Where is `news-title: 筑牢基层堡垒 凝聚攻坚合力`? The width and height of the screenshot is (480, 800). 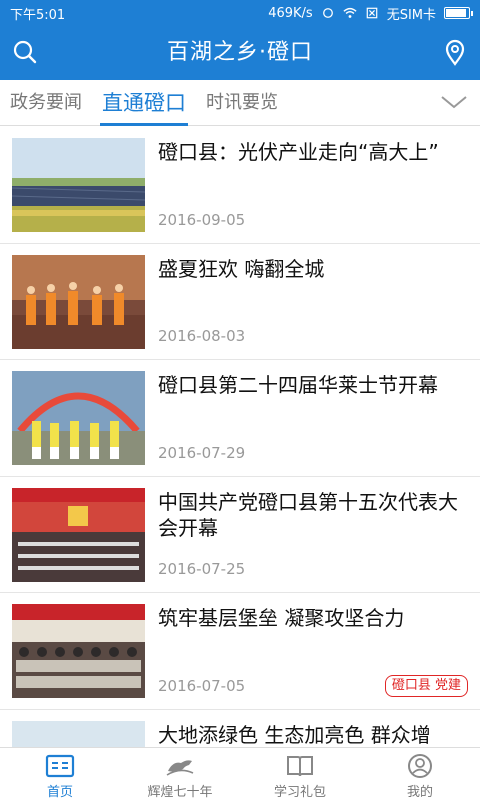 news-title: 筑牢基层堡垒 凝聚攻坚合力 is located at coordinates (281, 618).